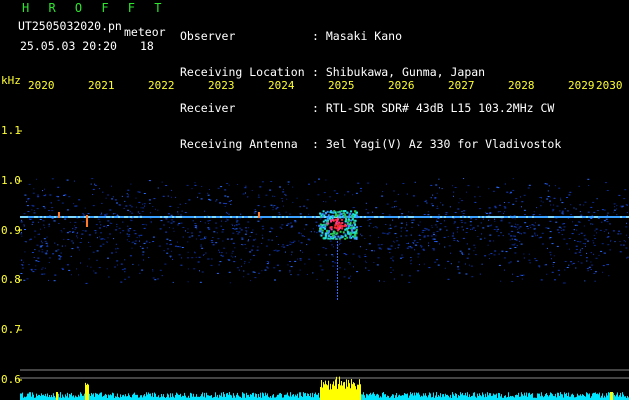  What do you see at coordinates (281, 85) in the screenshot?
I see `time-tick: 2024` at bounding box center [281, 85].